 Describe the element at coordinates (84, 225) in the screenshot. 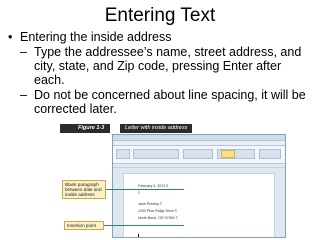

I see `callout-insertion-point: Insertion point` at that location.